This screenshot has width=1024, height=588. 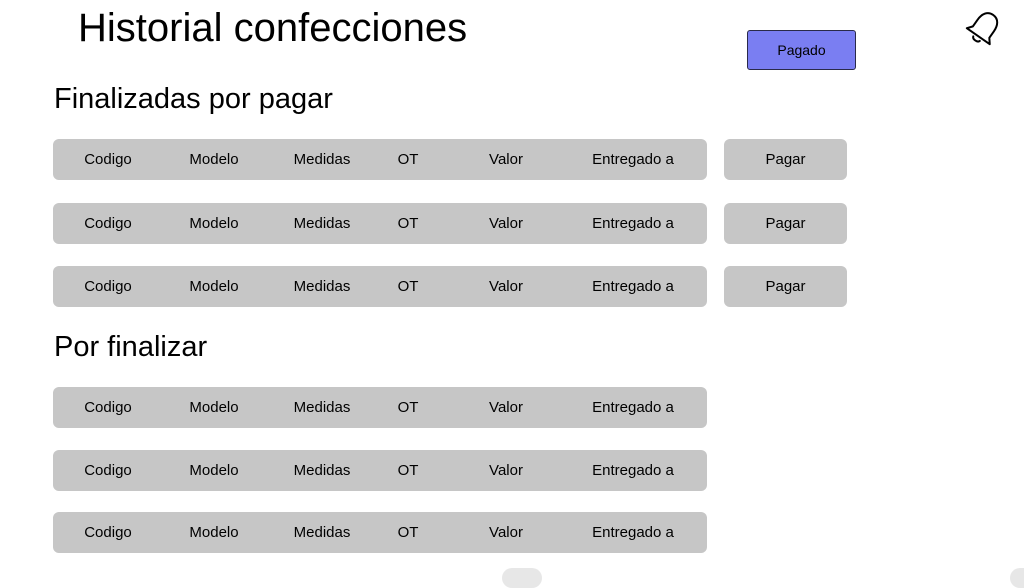 I want to click on scroll-indicator, so click(x=522, y=578).